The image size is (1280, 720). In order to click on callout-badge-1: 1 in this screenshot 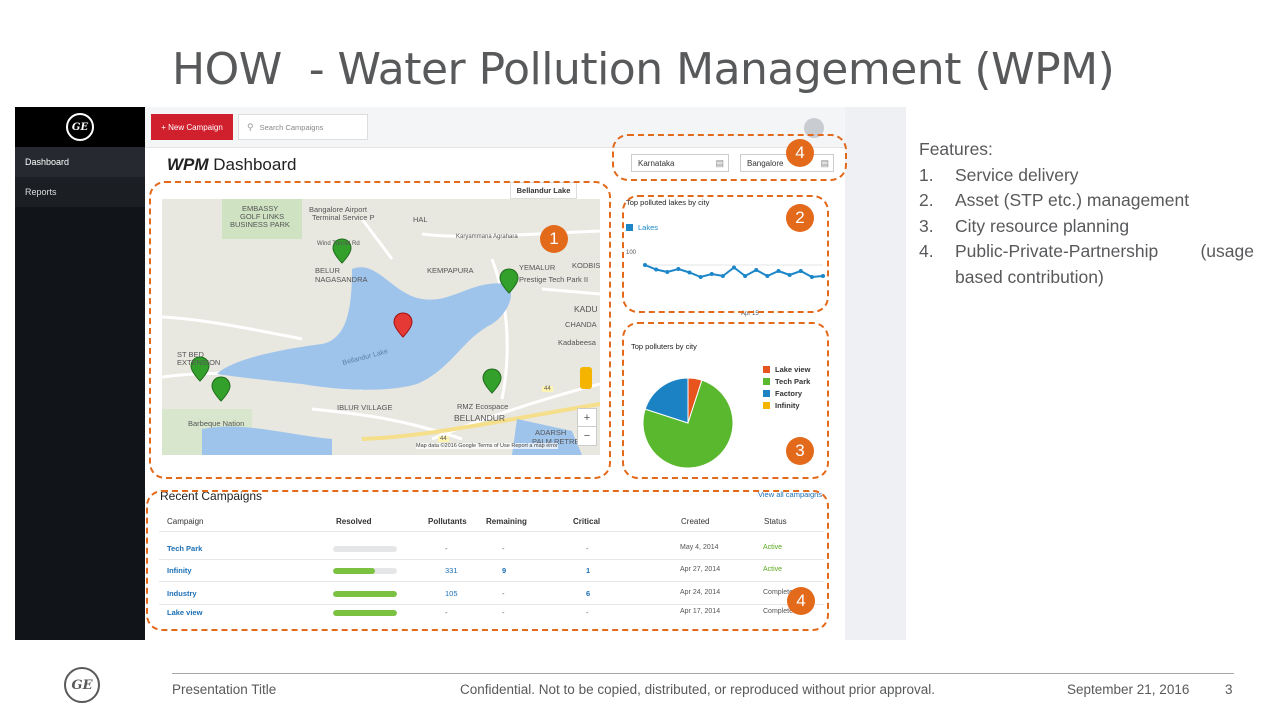, I will do `click(554, 239)`.